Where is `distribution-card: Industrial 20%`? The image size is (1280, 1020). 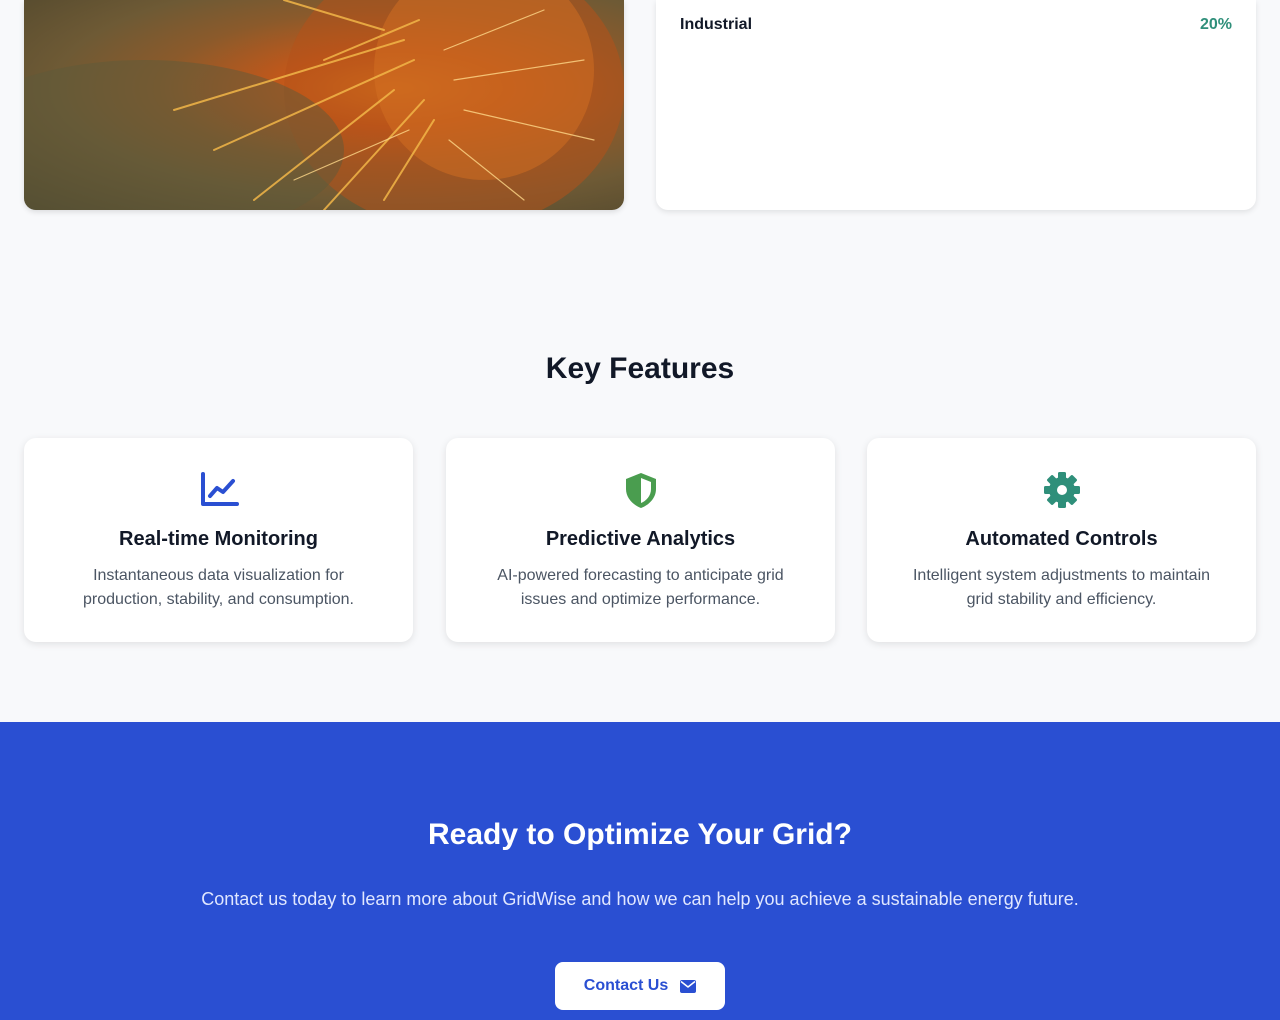 distribution-card: Industrial 20% is located at coordinates (956, 105).